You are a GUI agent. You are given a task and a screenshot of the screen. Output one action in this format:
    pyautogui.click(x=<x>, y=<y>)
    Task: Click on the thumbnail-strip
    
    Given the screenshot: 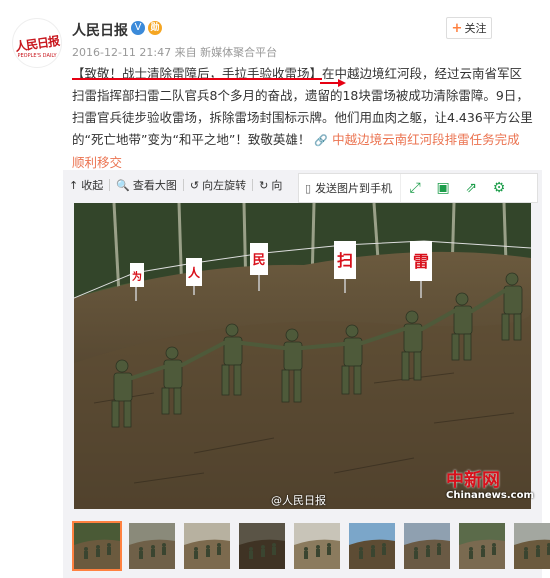 What is the action you would take?
    pyautogui.click(x=311, y=546)
    